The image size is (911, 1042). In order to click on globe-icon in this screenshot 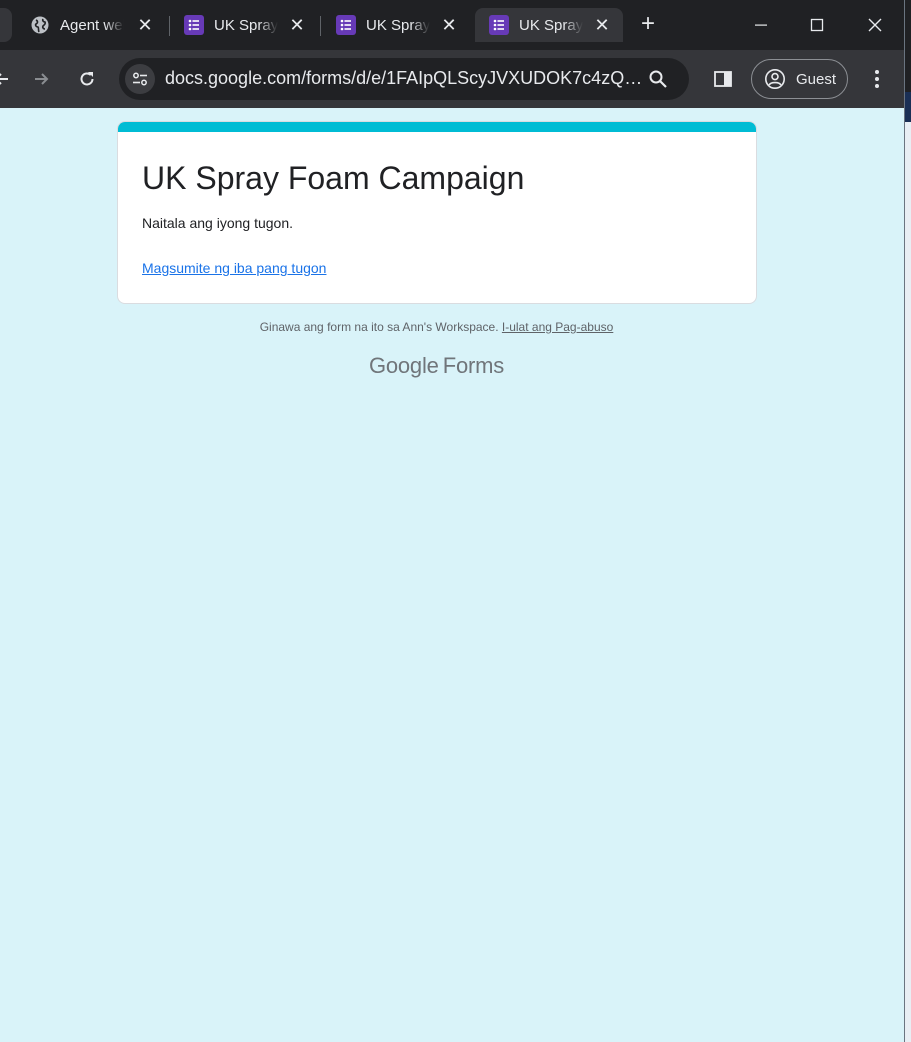, I will do `click(40, 25)`.